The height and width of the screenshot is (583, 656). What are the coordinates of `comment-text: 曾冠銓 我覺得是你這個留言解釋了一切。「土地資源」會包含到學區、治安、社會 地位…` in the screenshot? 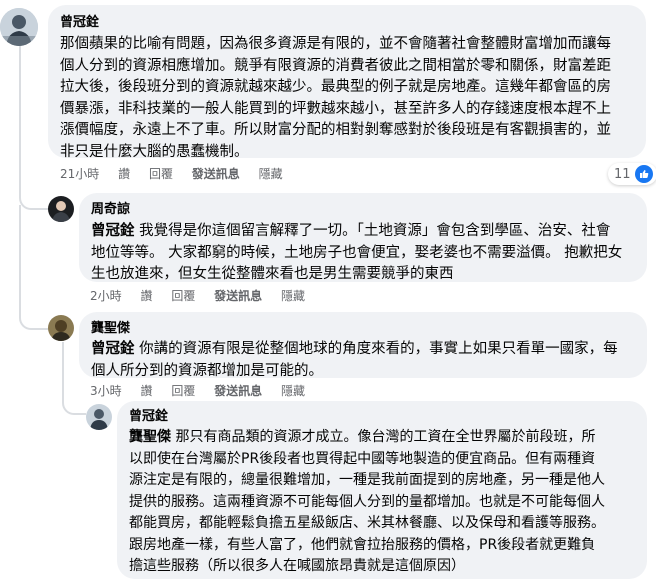 It's located at (363, 253).